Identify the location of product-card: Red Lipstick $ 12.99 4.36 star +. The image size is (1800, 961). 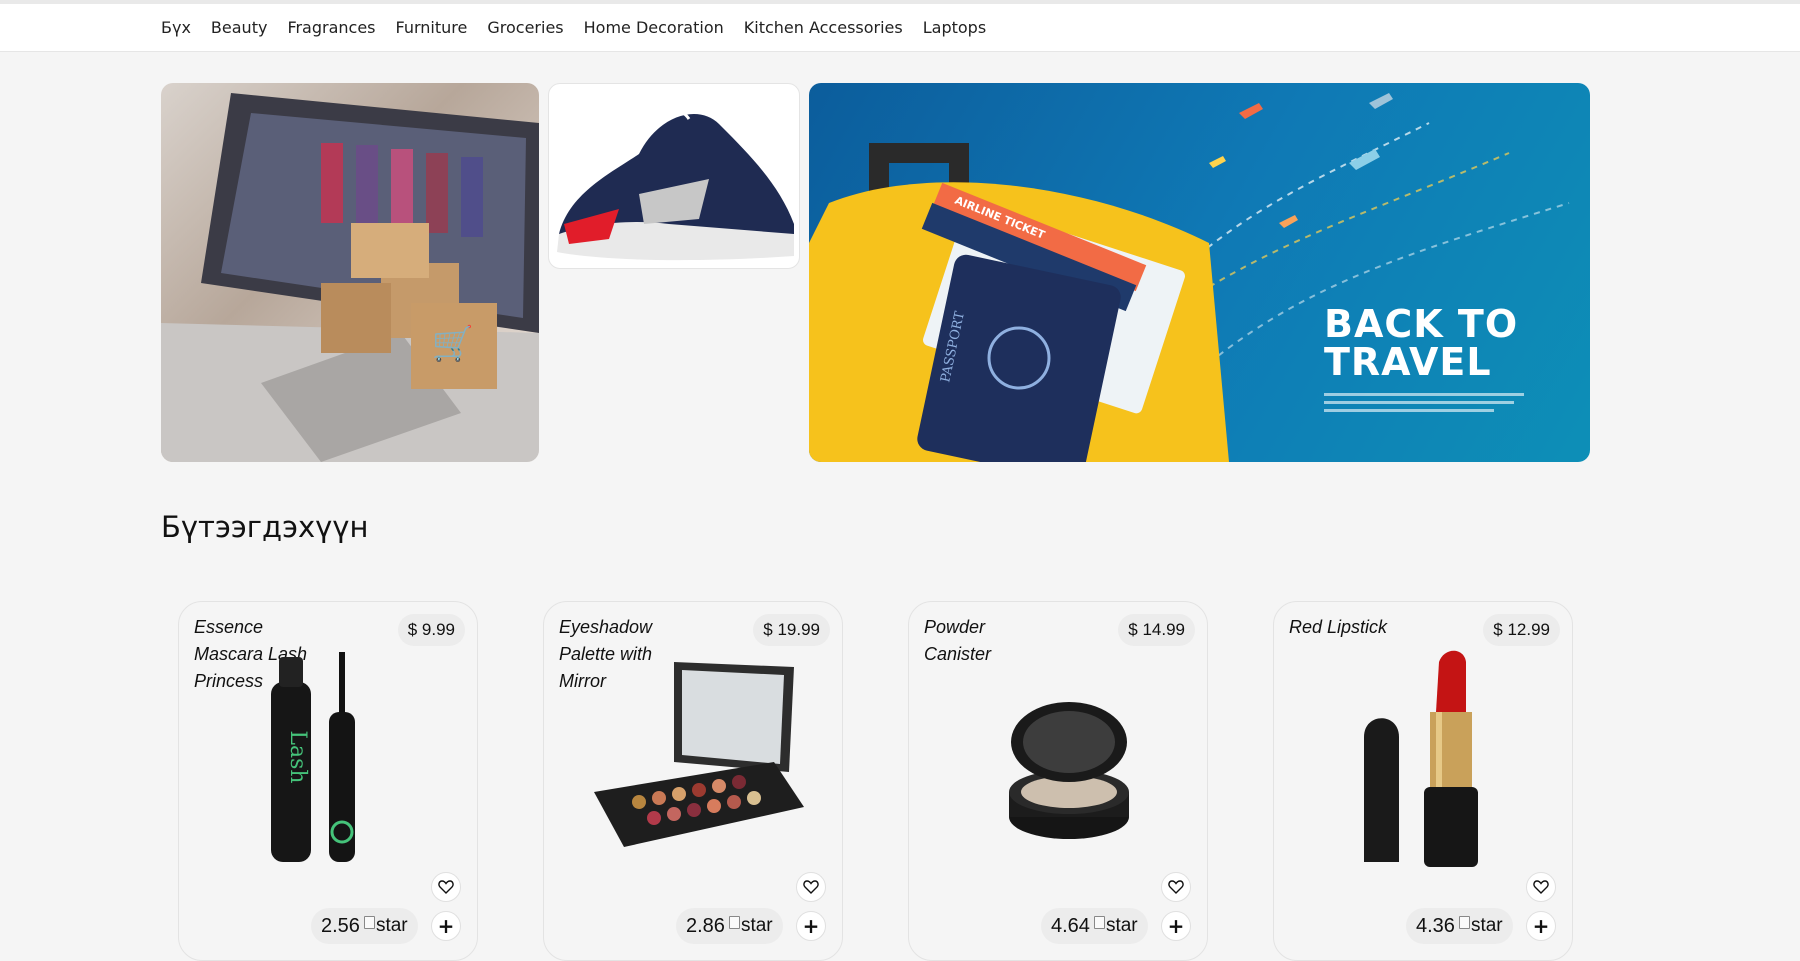
(1423, 781).